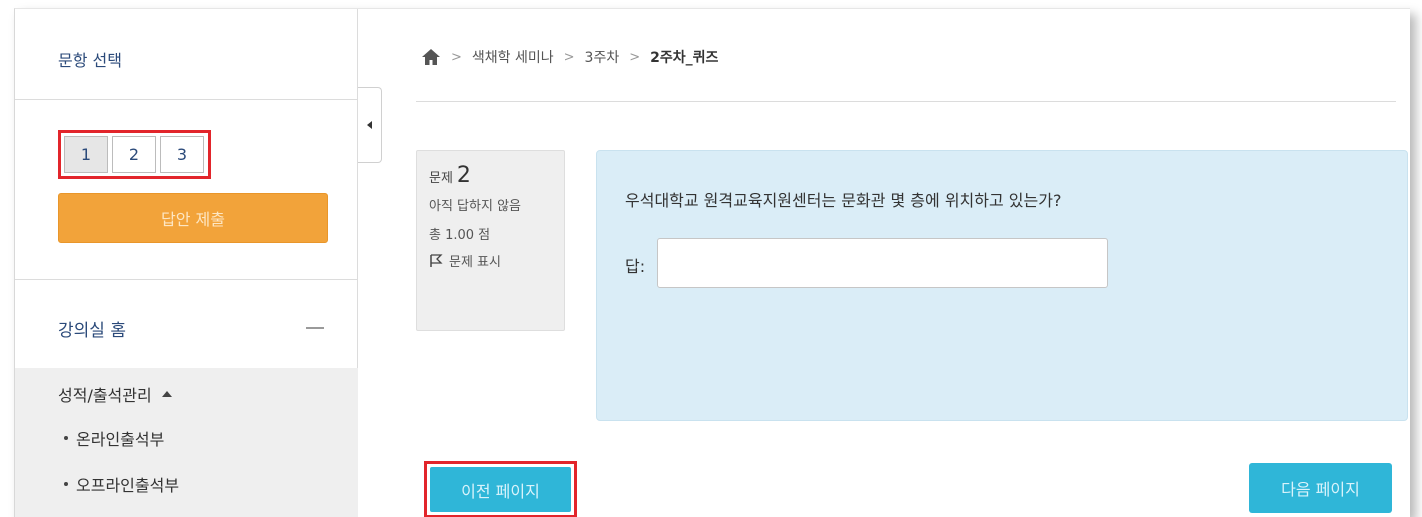  I want to click on question-number-label: 문제, so click(441, 178).